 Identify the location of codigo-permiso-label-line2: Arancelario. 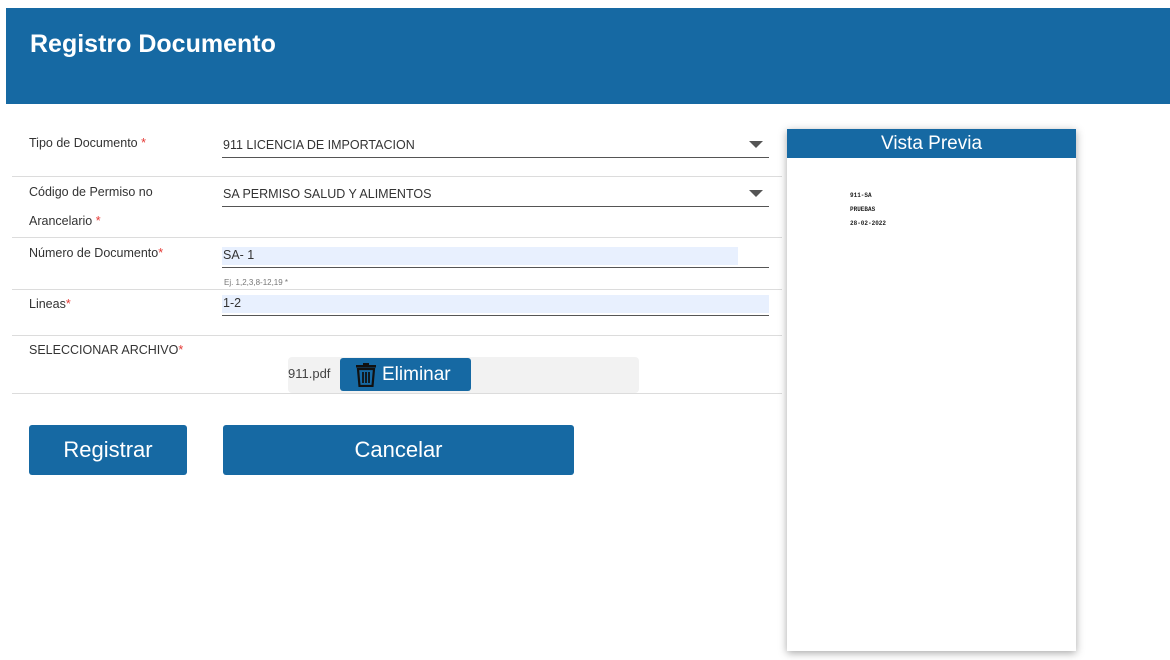
(61, 221).